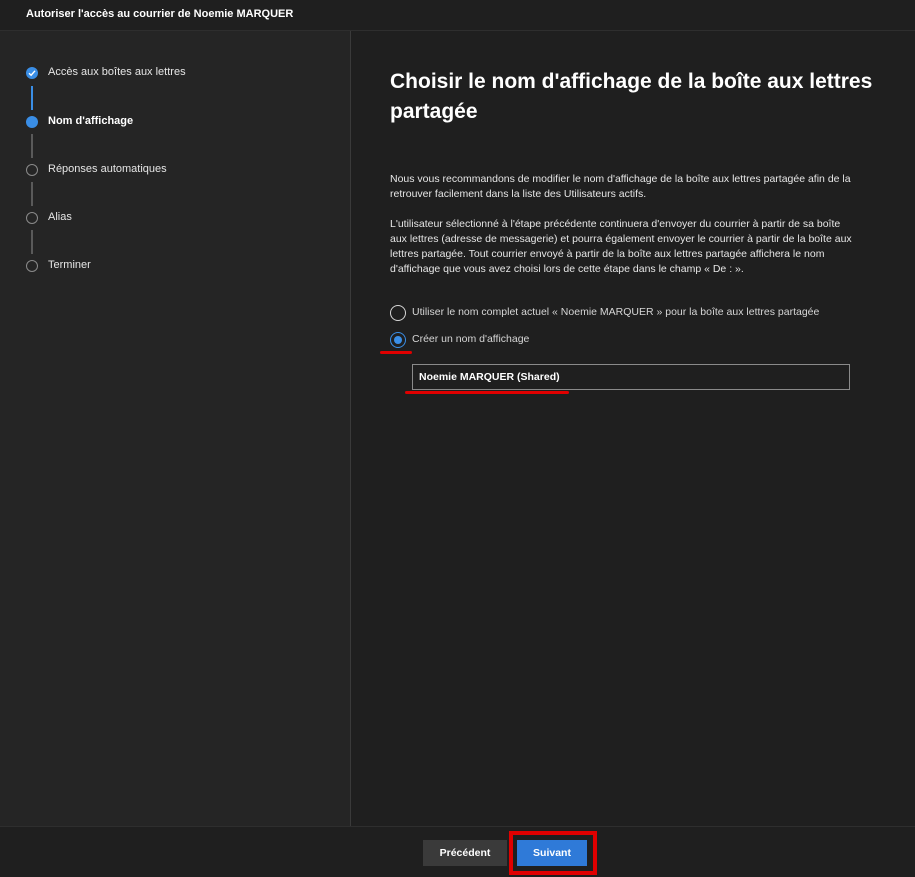 The height and width of the screenshot is (877, 915). What do you see at coordinates (465, 853) in the screenshot?
I see `previous-button: Précédent` at bounding box center [465, 853].